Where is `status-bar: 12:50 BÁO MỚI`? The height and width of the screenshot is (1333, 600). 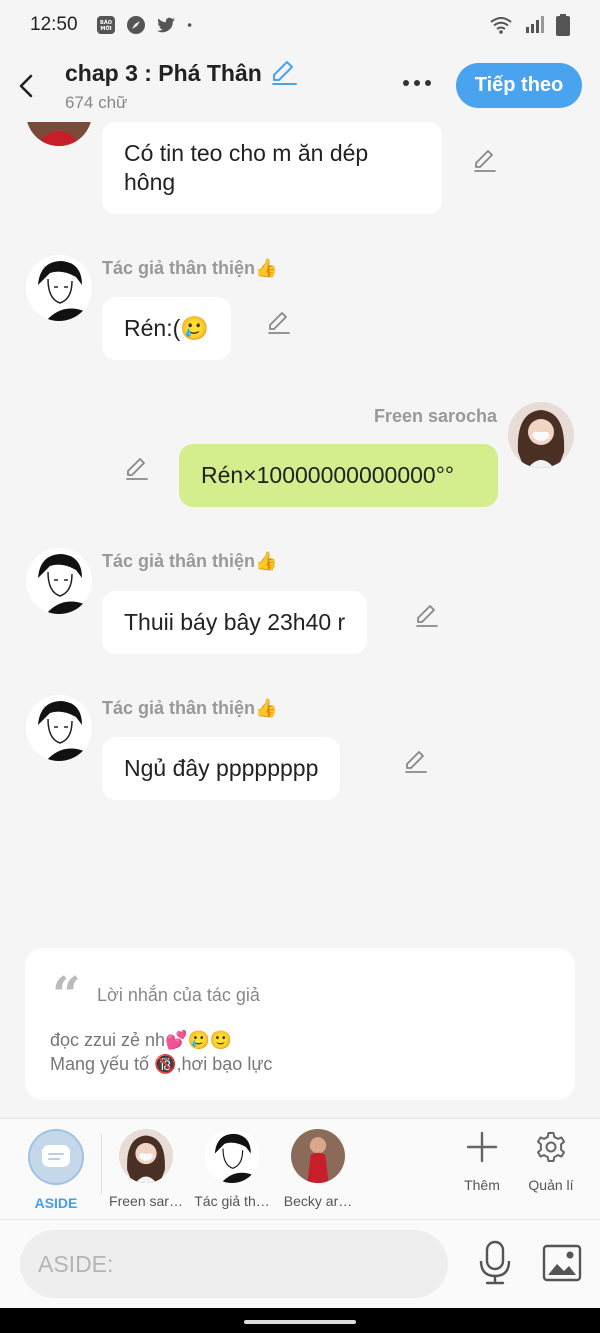
status-bar: 12:50 BÁO MỚI is located at coordinates (300, 25).